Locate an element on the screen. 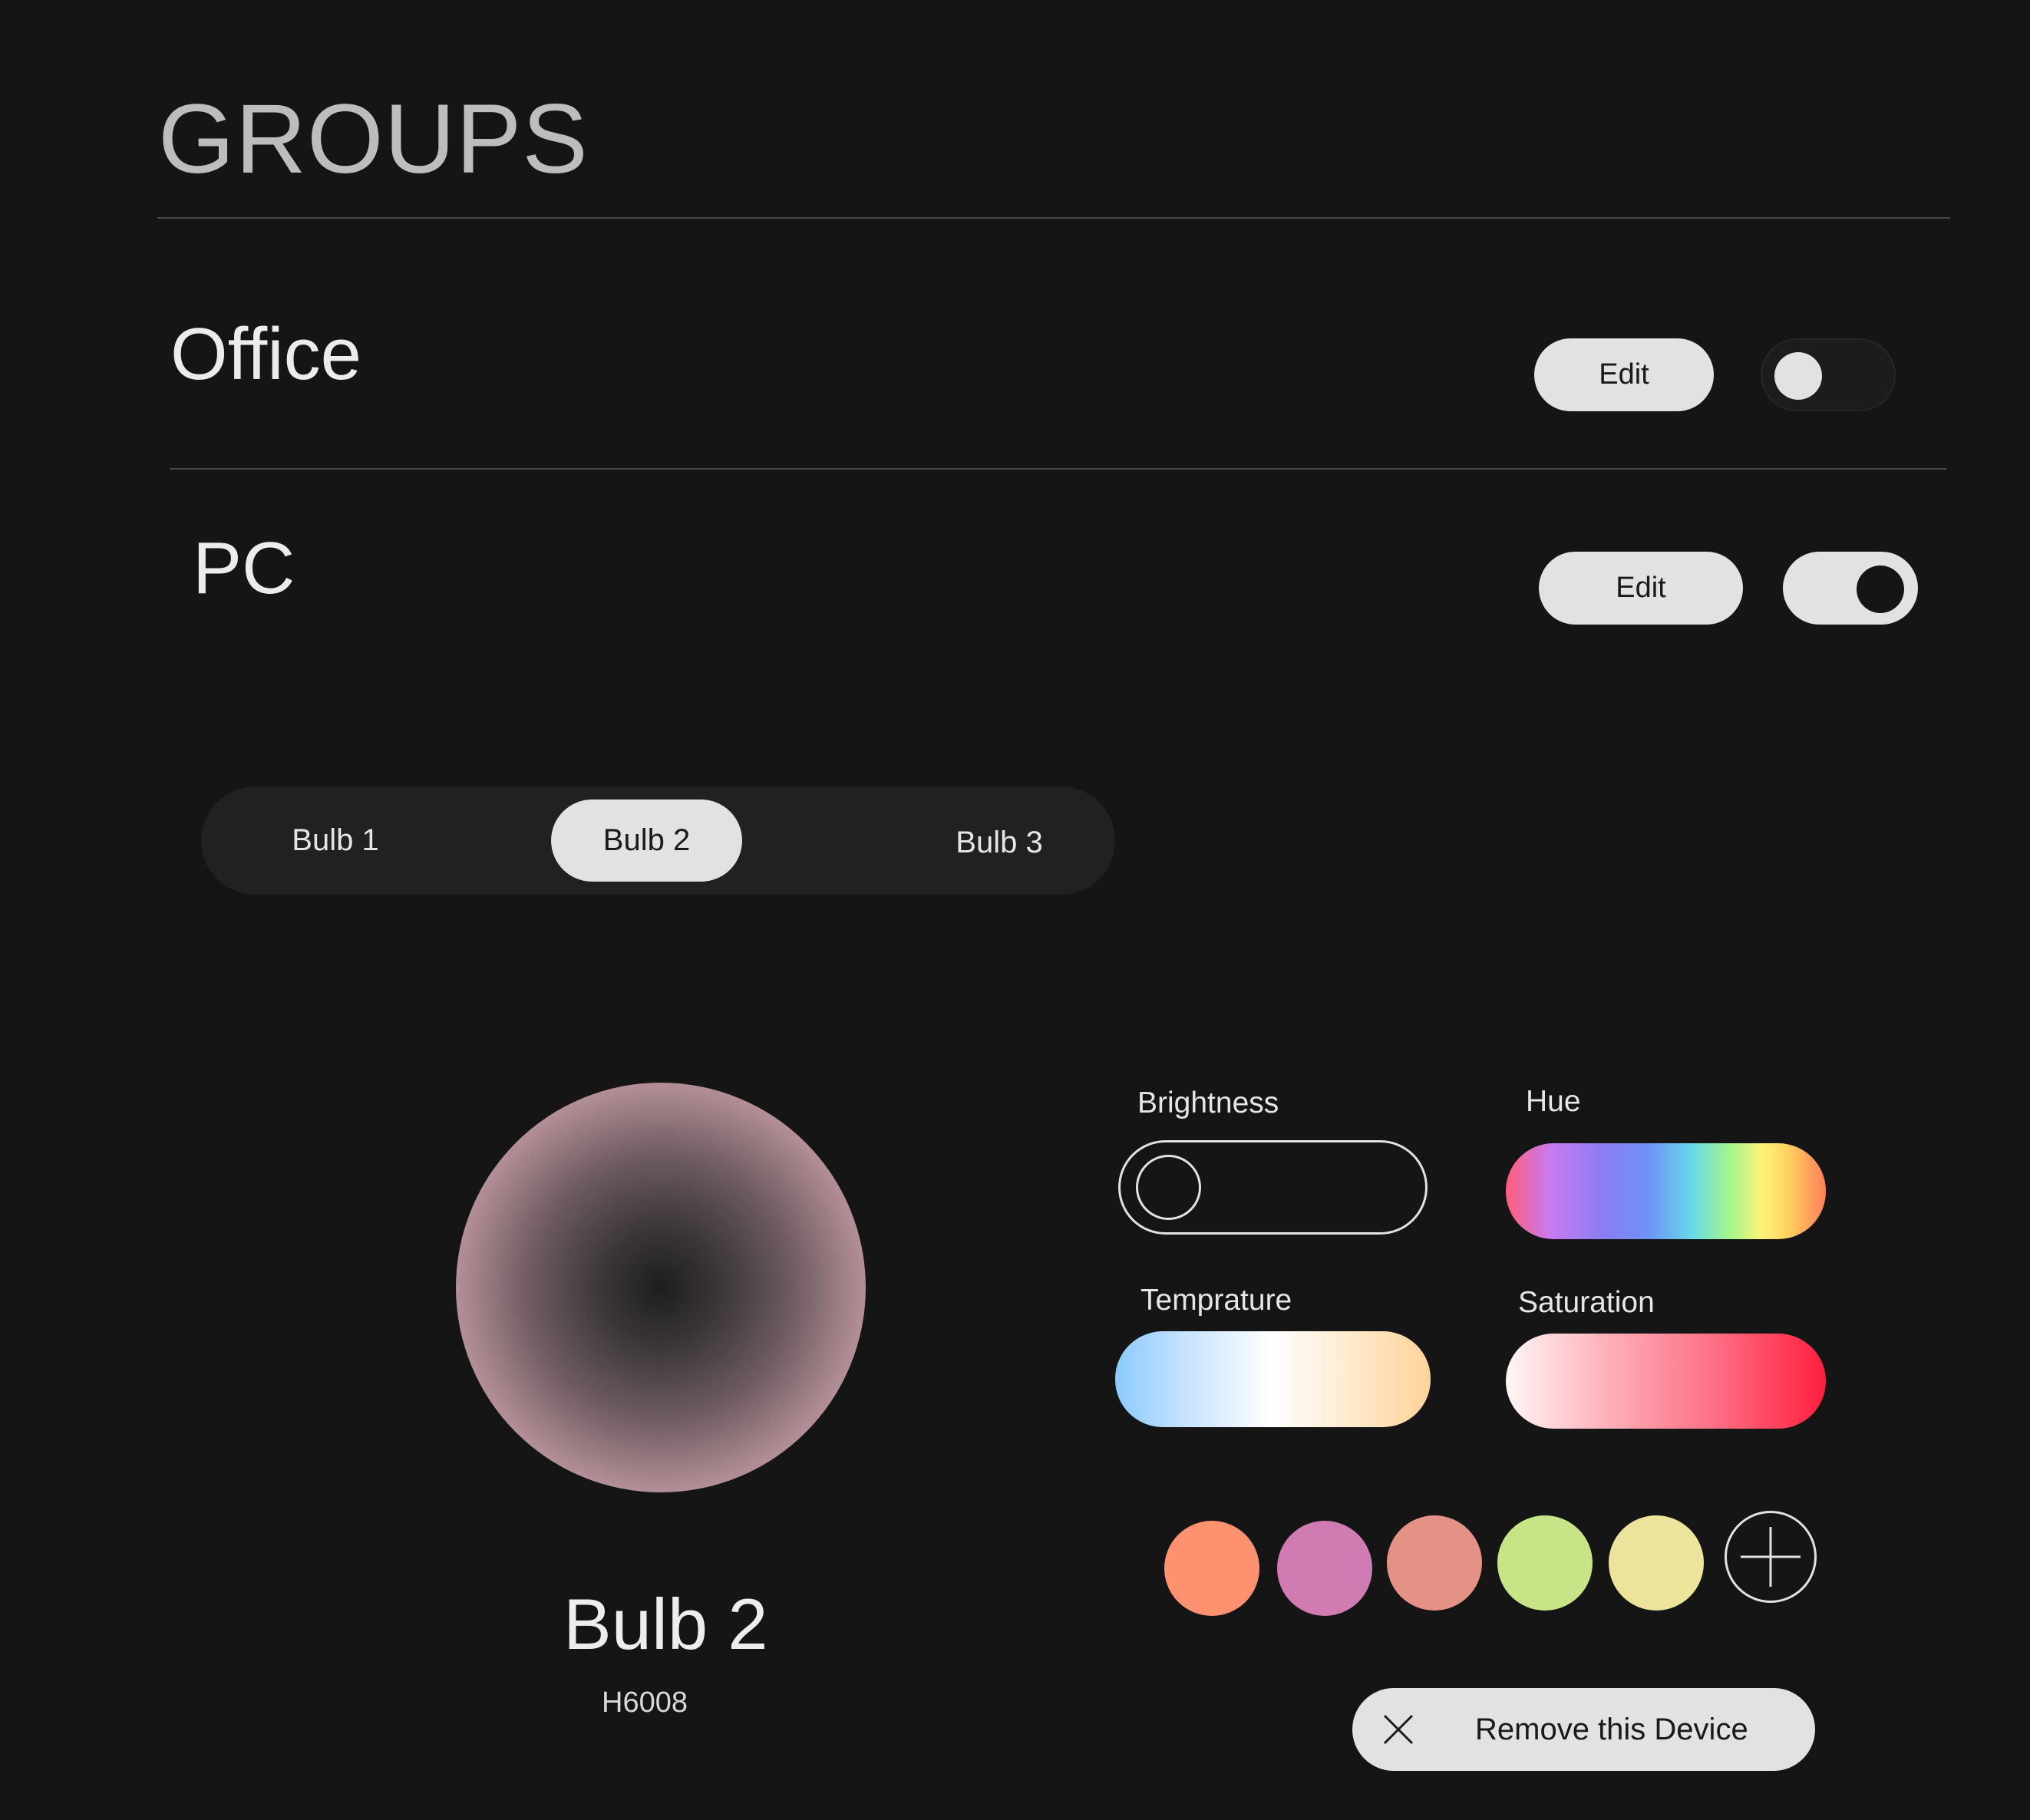 The height and width of the screenshot is (1820, 2030). saturation-label: Saturation is located at coordinates (1587, 1302).